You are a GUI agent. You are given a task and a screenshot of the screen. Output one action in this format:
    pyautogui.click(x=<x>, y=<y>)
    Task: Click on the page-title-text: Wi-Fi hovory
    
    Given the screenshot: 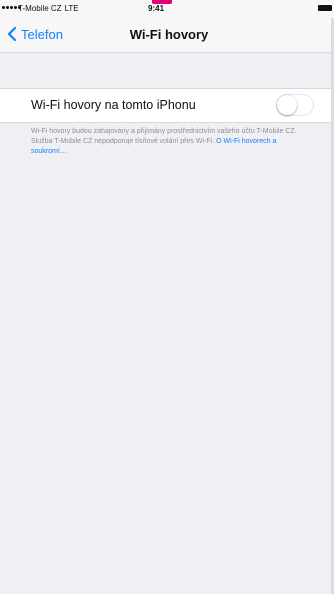 What is the action you would take?
    pyautogui.click(x=169, y=34)
    